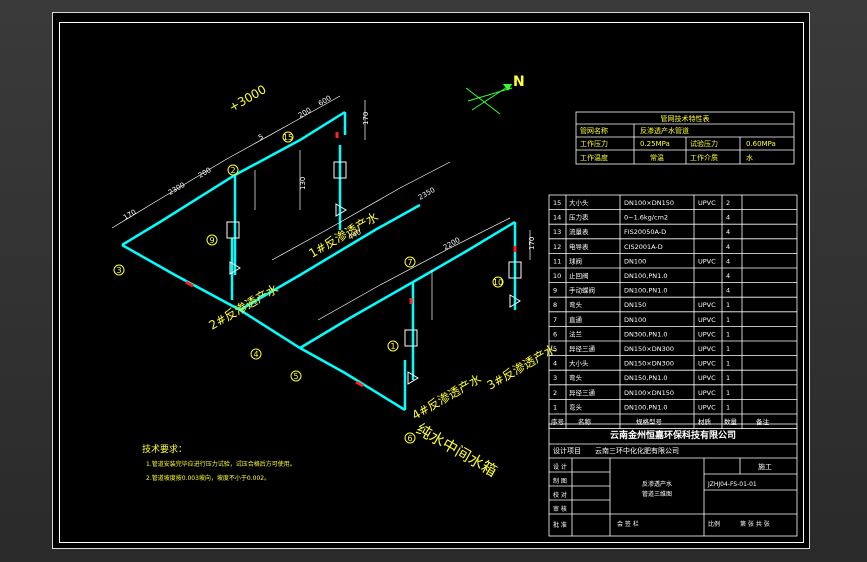  Describe the element at coordinates (579, 202) in the screenshot. I see `bom-cell: 大小头` at that location.